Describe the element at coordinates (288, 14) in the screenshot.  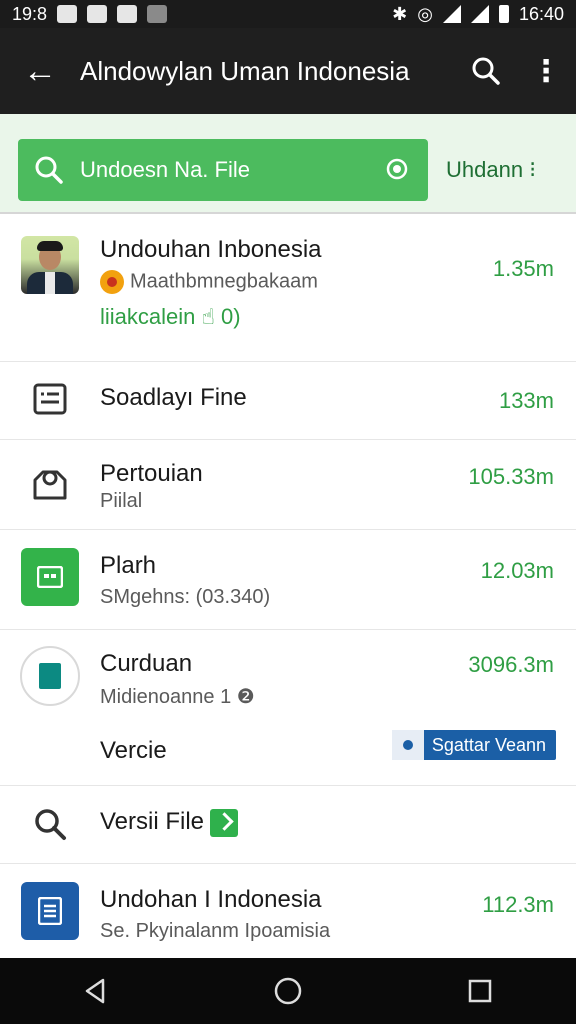
I see `status-bar: 19:8 ✱ ◎ 16:40` at that location.